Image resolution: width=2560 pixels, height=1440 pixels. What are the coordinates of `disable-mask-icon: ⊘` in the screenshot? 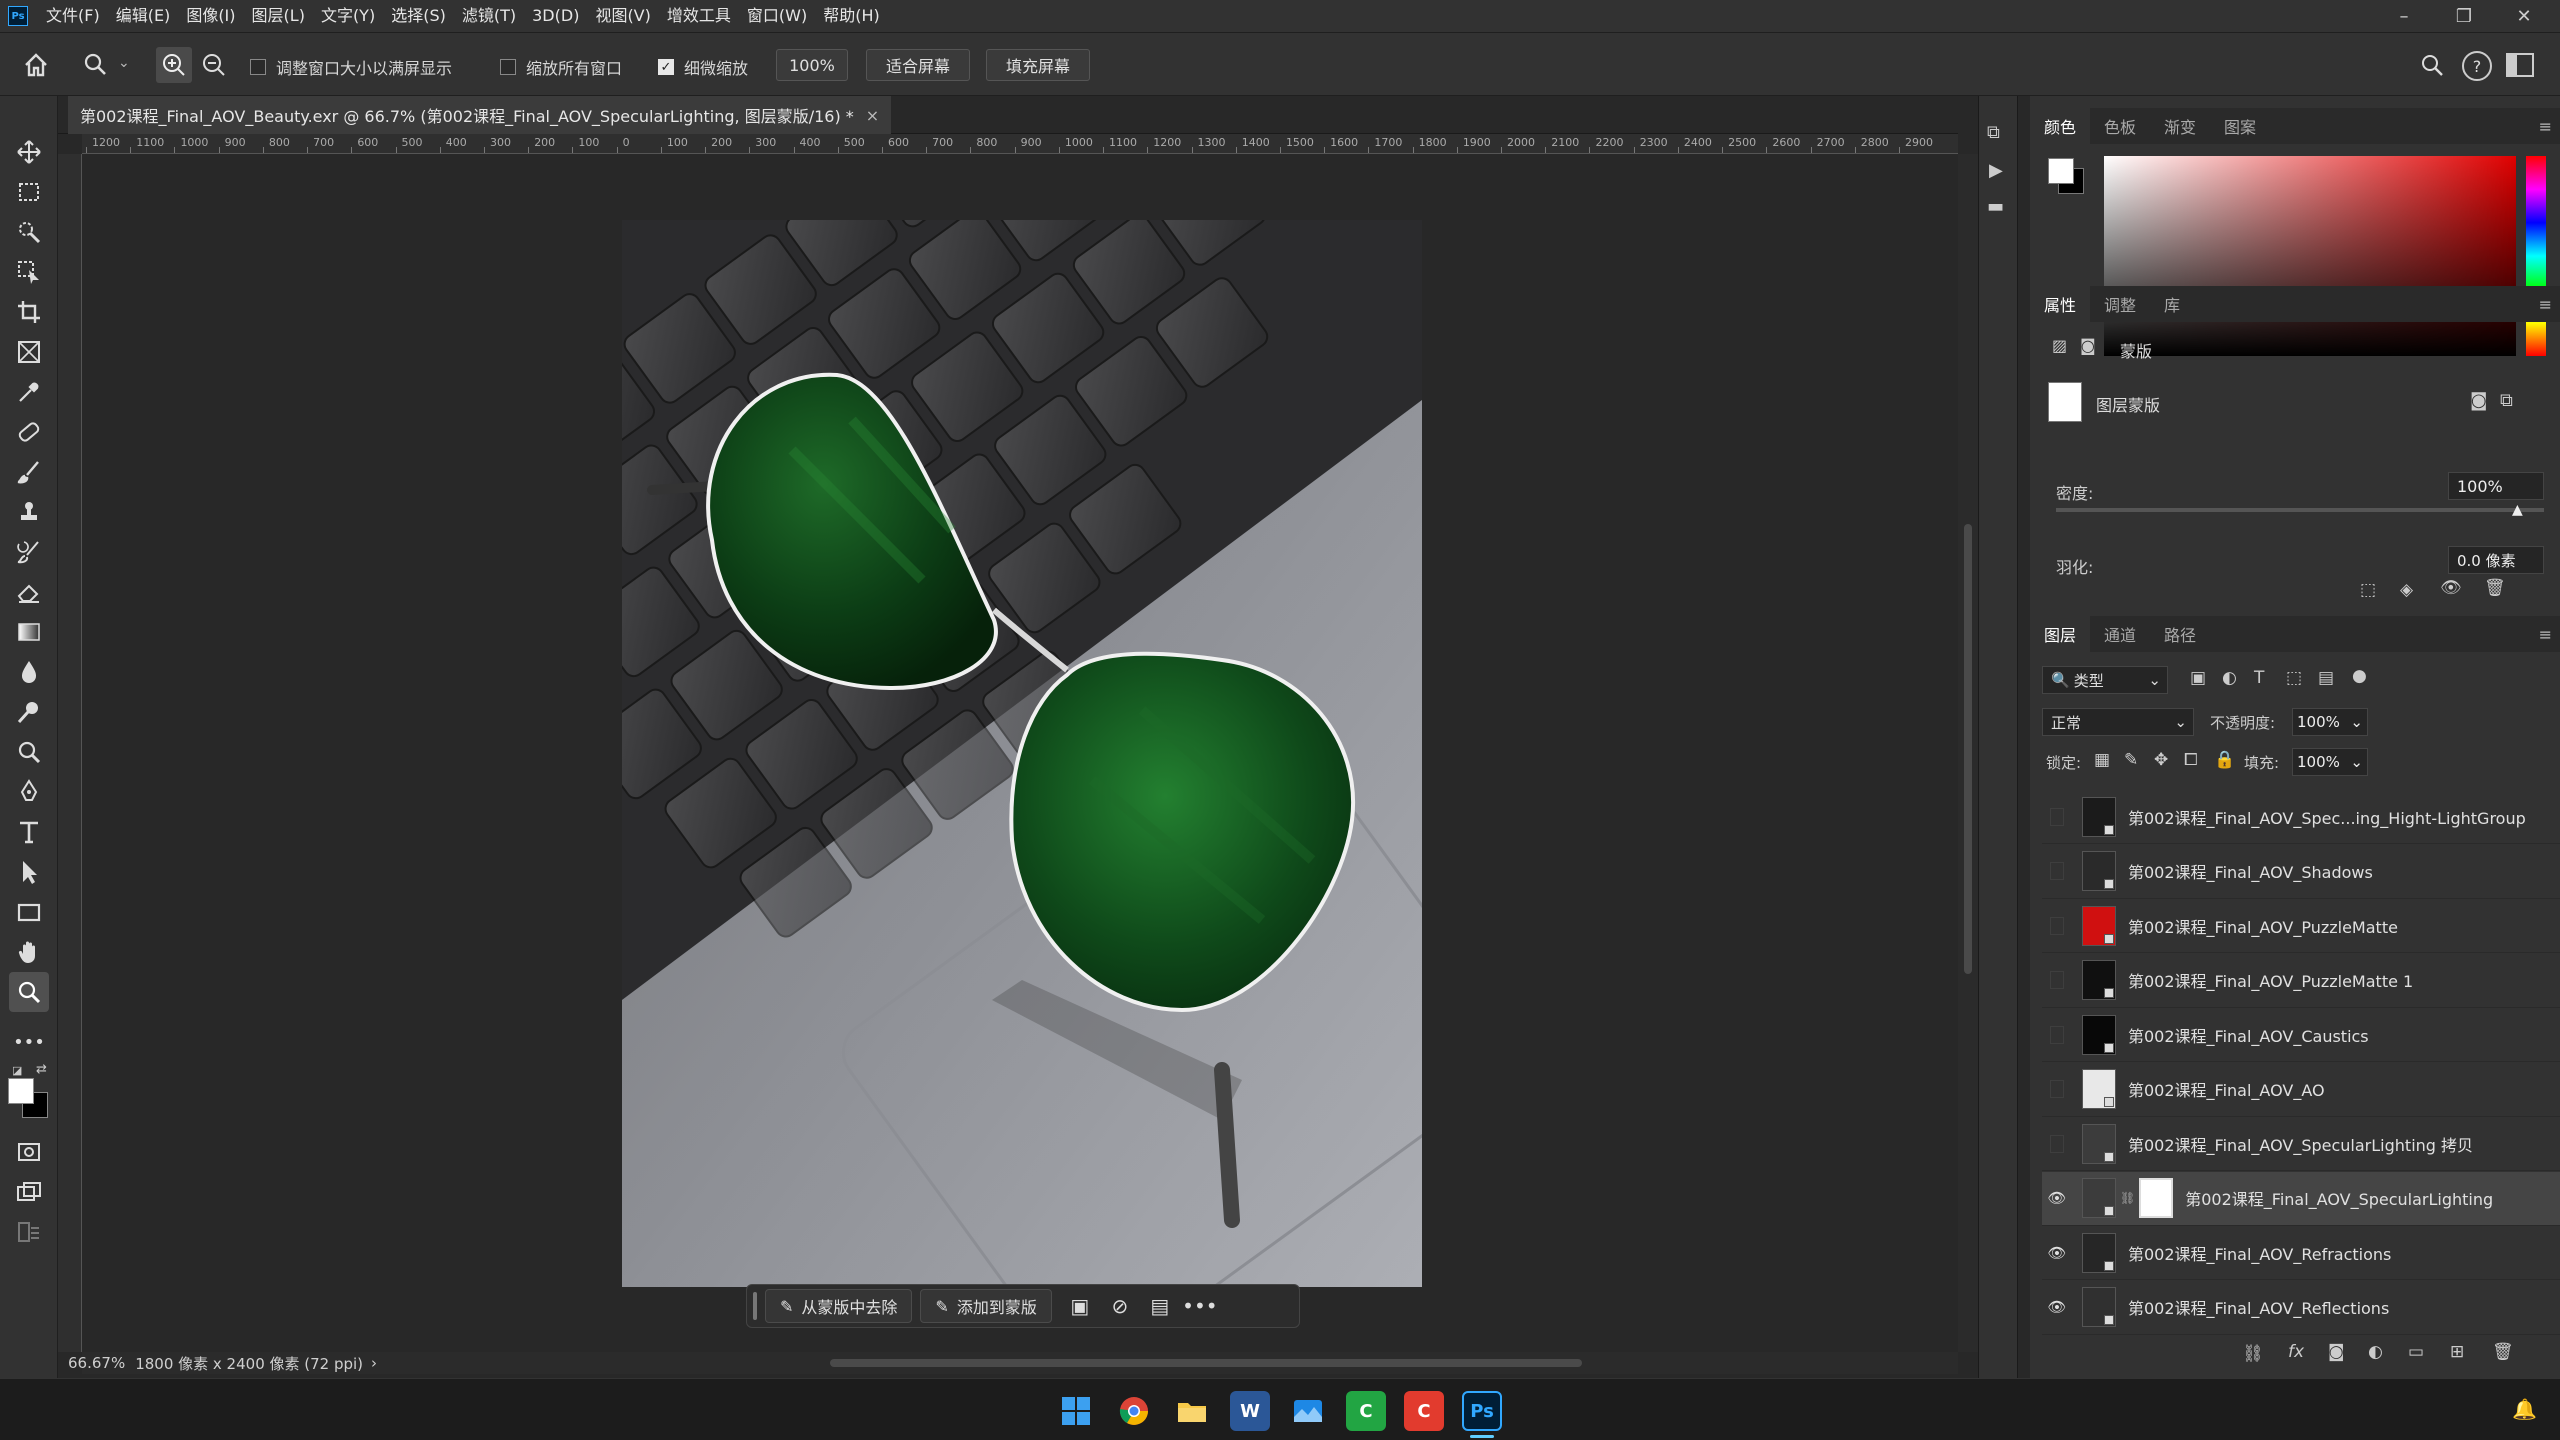 It's located at (1120, 1306).